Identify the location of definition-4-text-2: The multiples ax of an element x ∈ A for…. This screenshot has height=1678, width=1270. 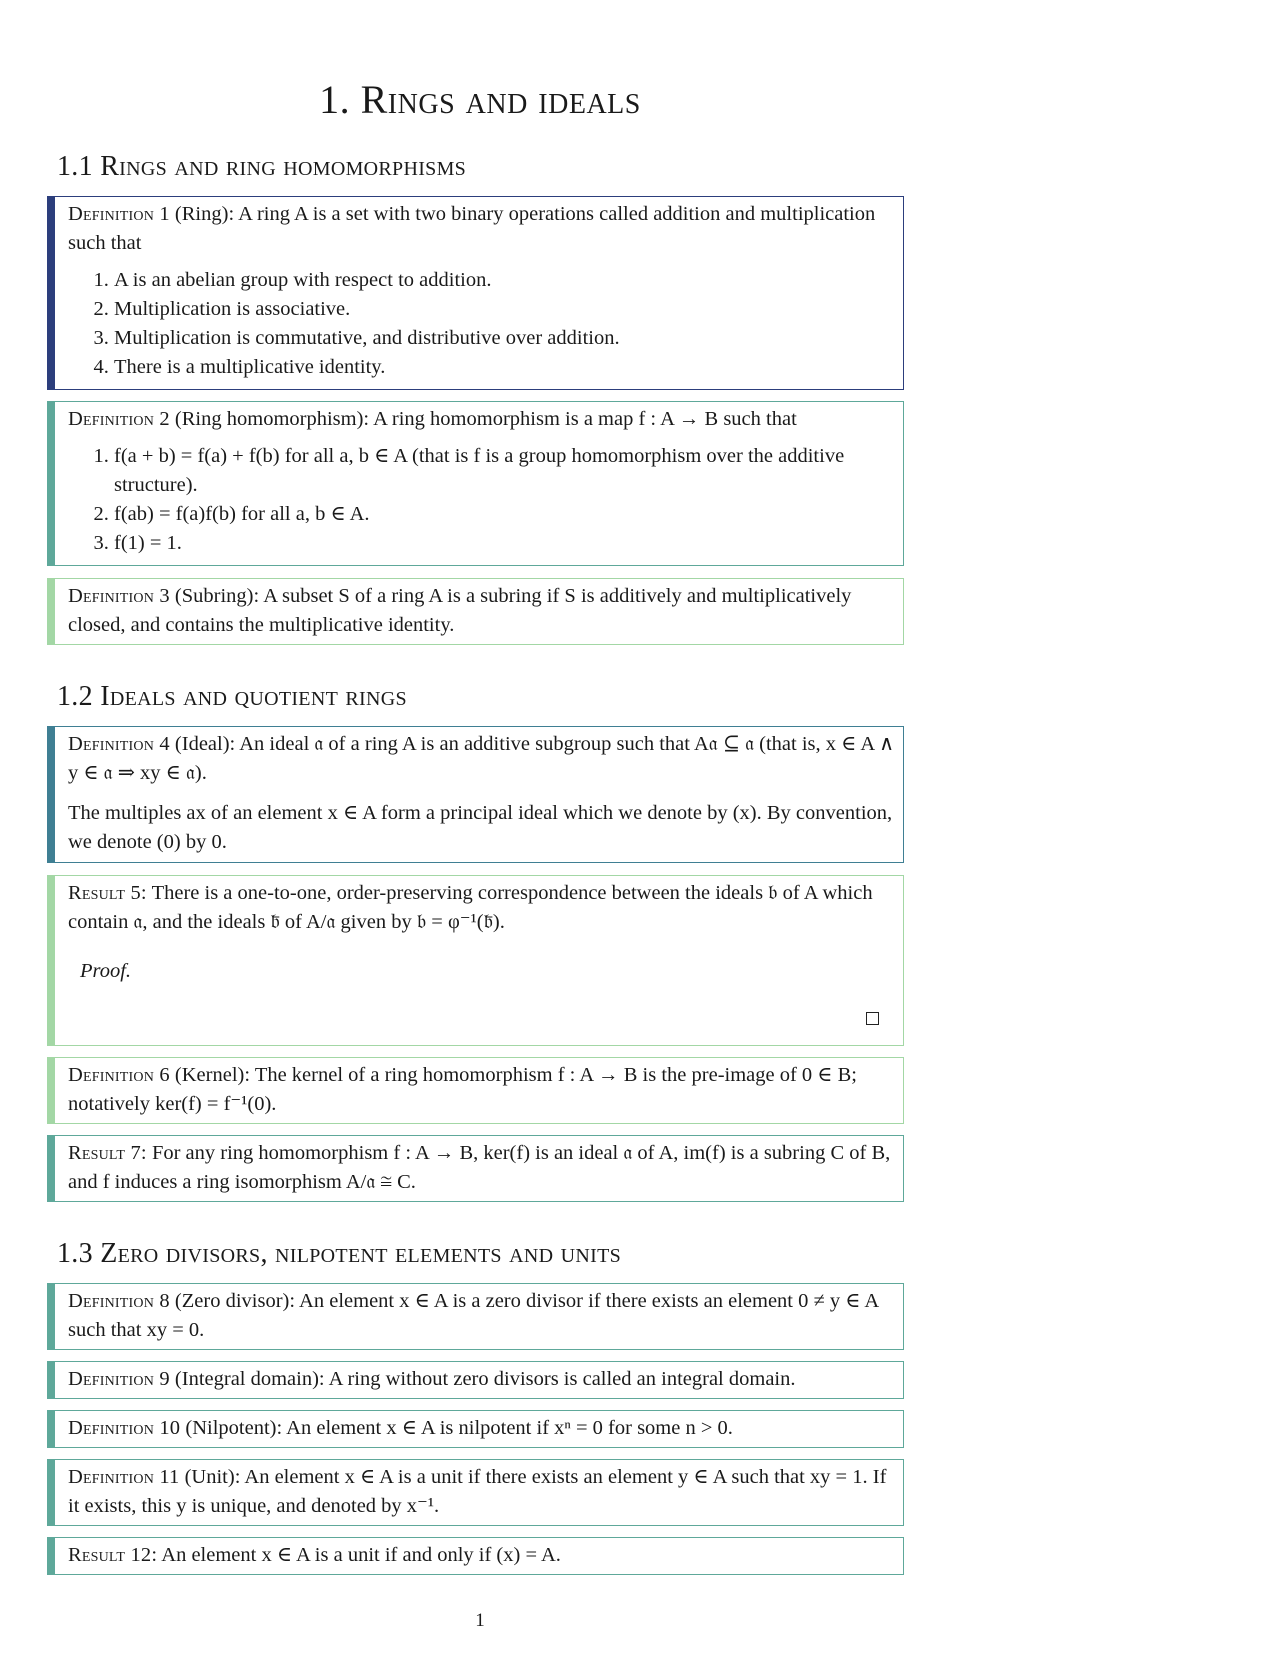
(480, 827).